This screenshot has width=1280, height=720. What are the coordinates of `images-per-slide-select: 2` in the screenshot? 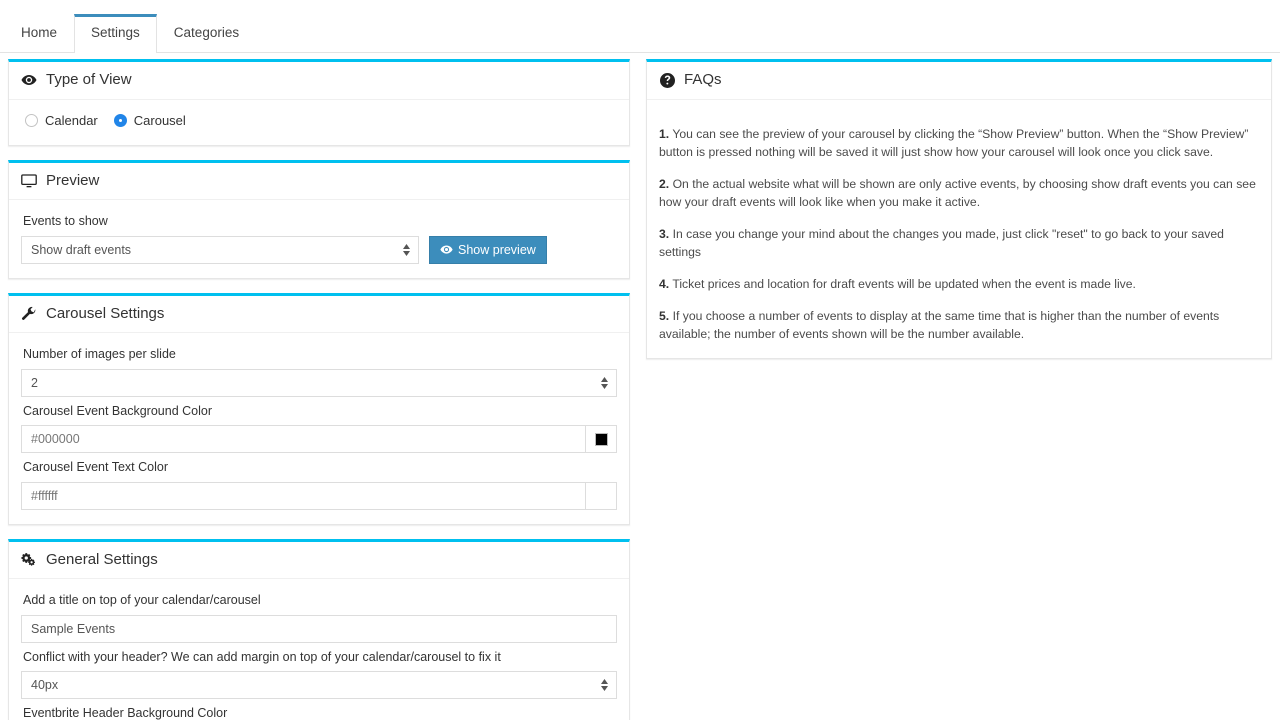 It's located at (319, 382).